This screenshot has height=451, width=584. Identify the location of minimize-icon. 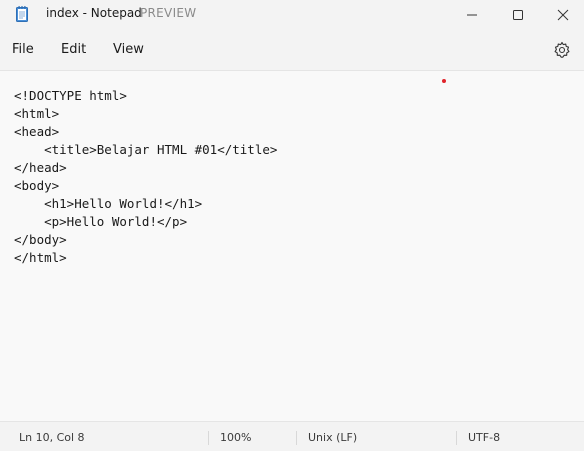
(472, 15).